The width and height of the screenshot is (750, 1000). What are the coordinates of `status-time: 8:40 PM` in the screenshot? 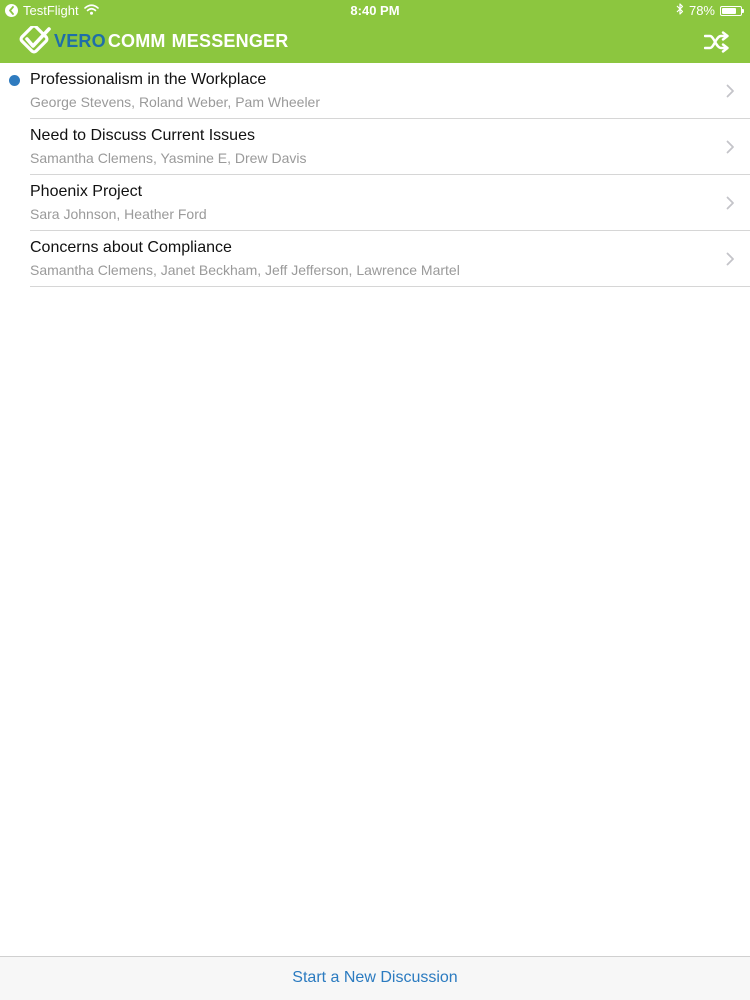 It's located at (375, 10).